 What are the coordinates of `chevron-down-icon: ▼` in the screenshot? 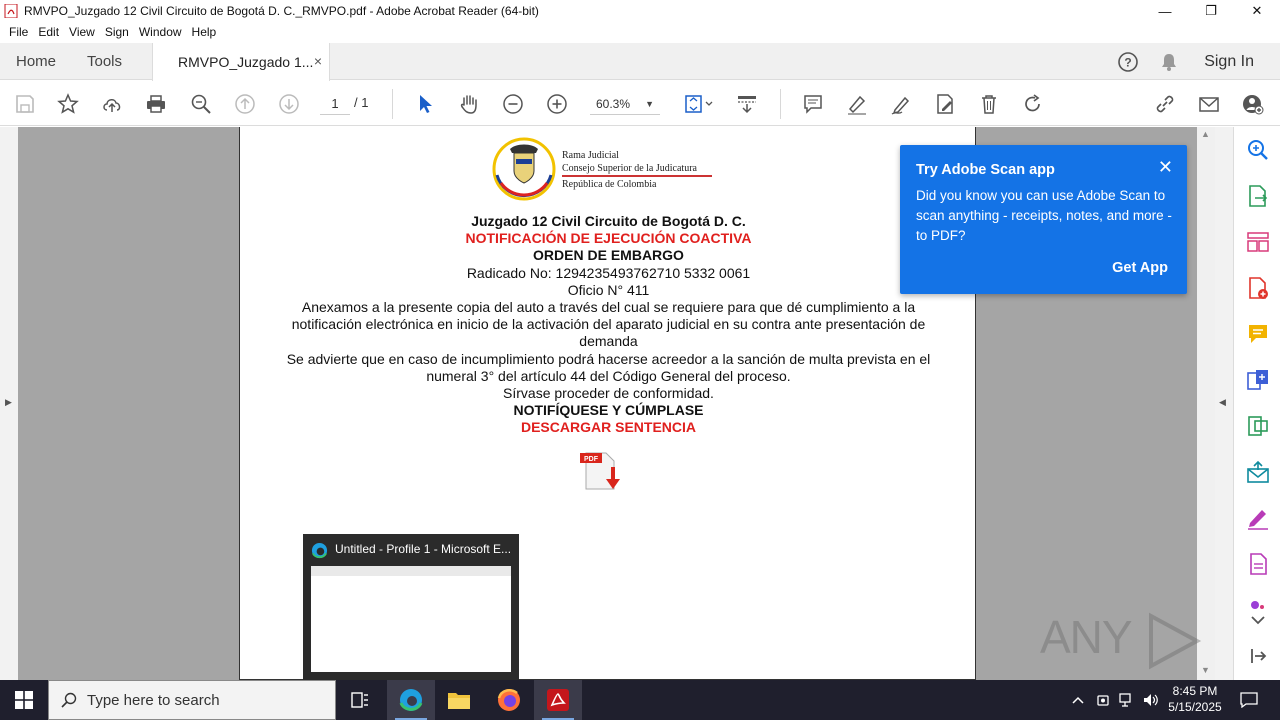 It's located at (649, 104).